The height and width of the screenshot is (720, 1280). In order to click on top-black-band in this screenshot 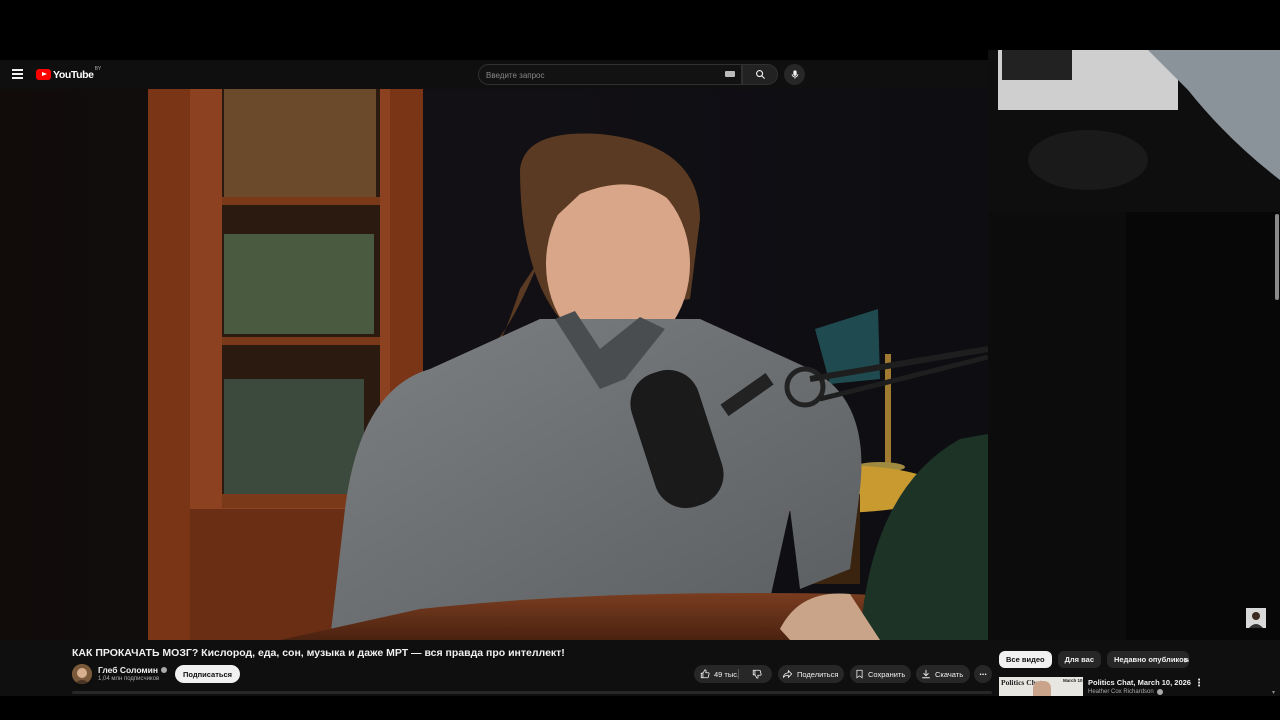, I will do `click(640, 25)`.